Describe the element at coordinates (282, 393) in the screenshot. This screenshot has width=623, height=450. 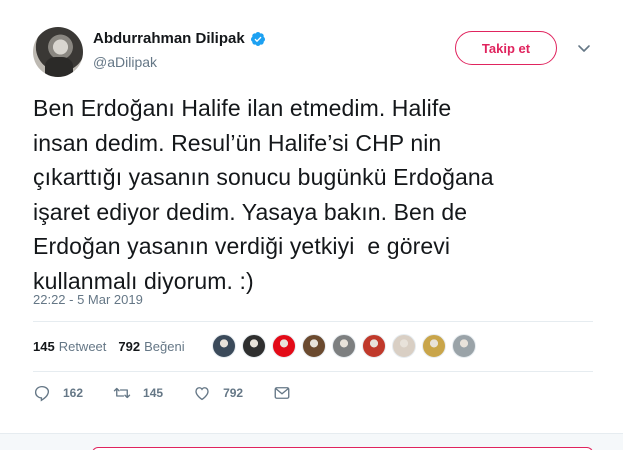
I see `envelope-icon` at that location.